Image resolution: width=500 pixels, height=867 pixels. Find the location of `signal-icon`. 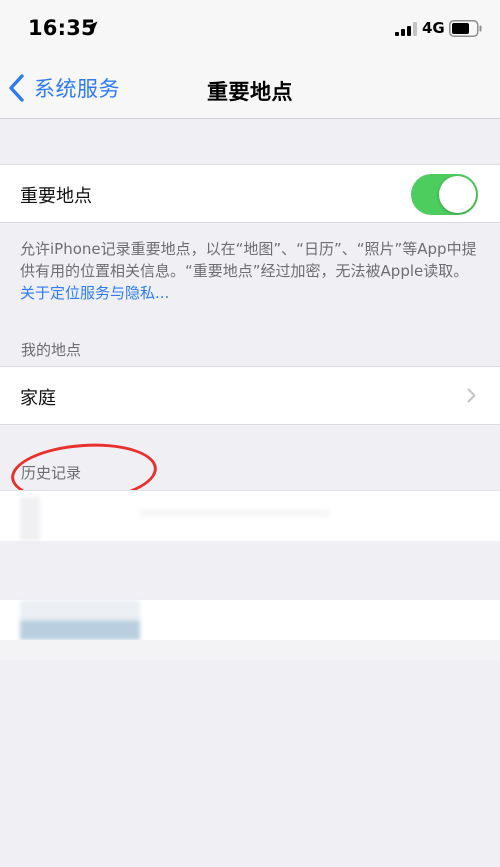

signal-icon is located at coordinates (406, 29).